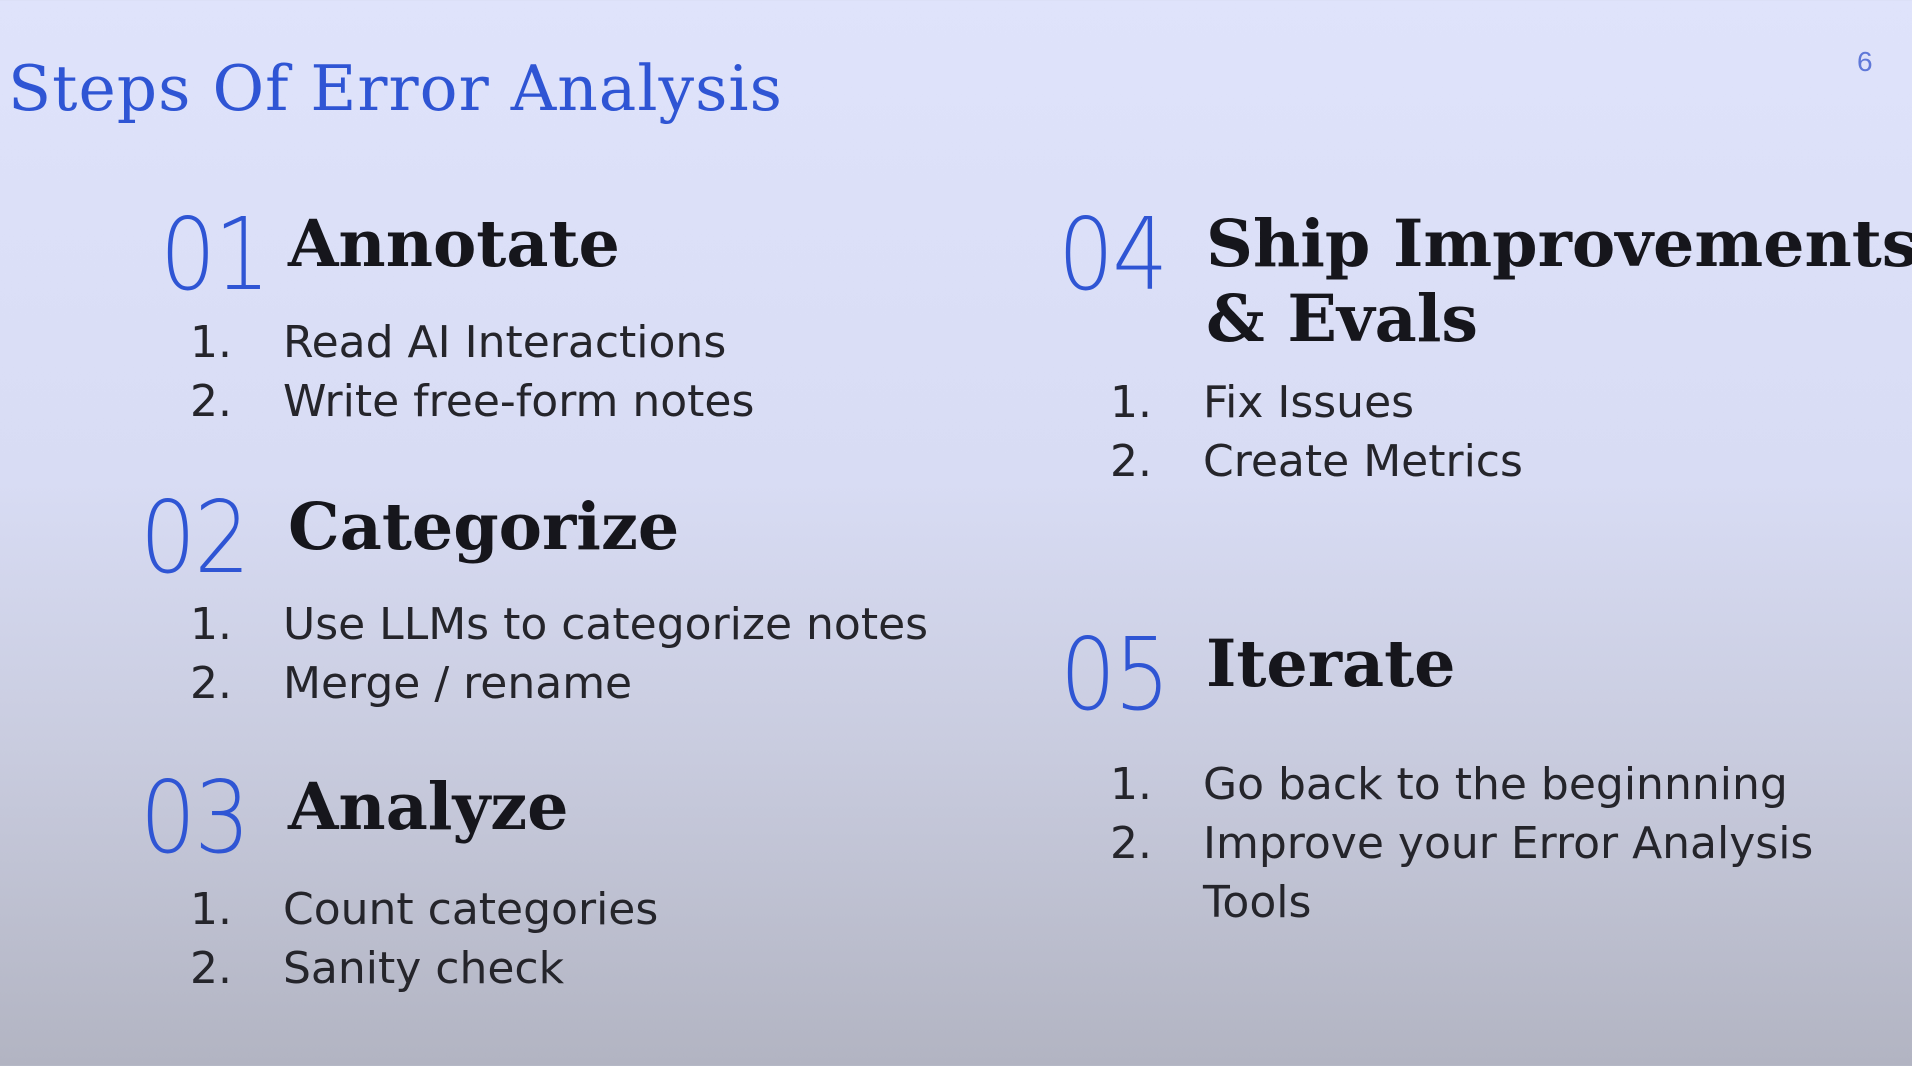 The height and width of the screenshot is (1066, 1912). Describe the element at coordinates (1865, 61) in the screenshot. I see `page-number: 6` at that location.